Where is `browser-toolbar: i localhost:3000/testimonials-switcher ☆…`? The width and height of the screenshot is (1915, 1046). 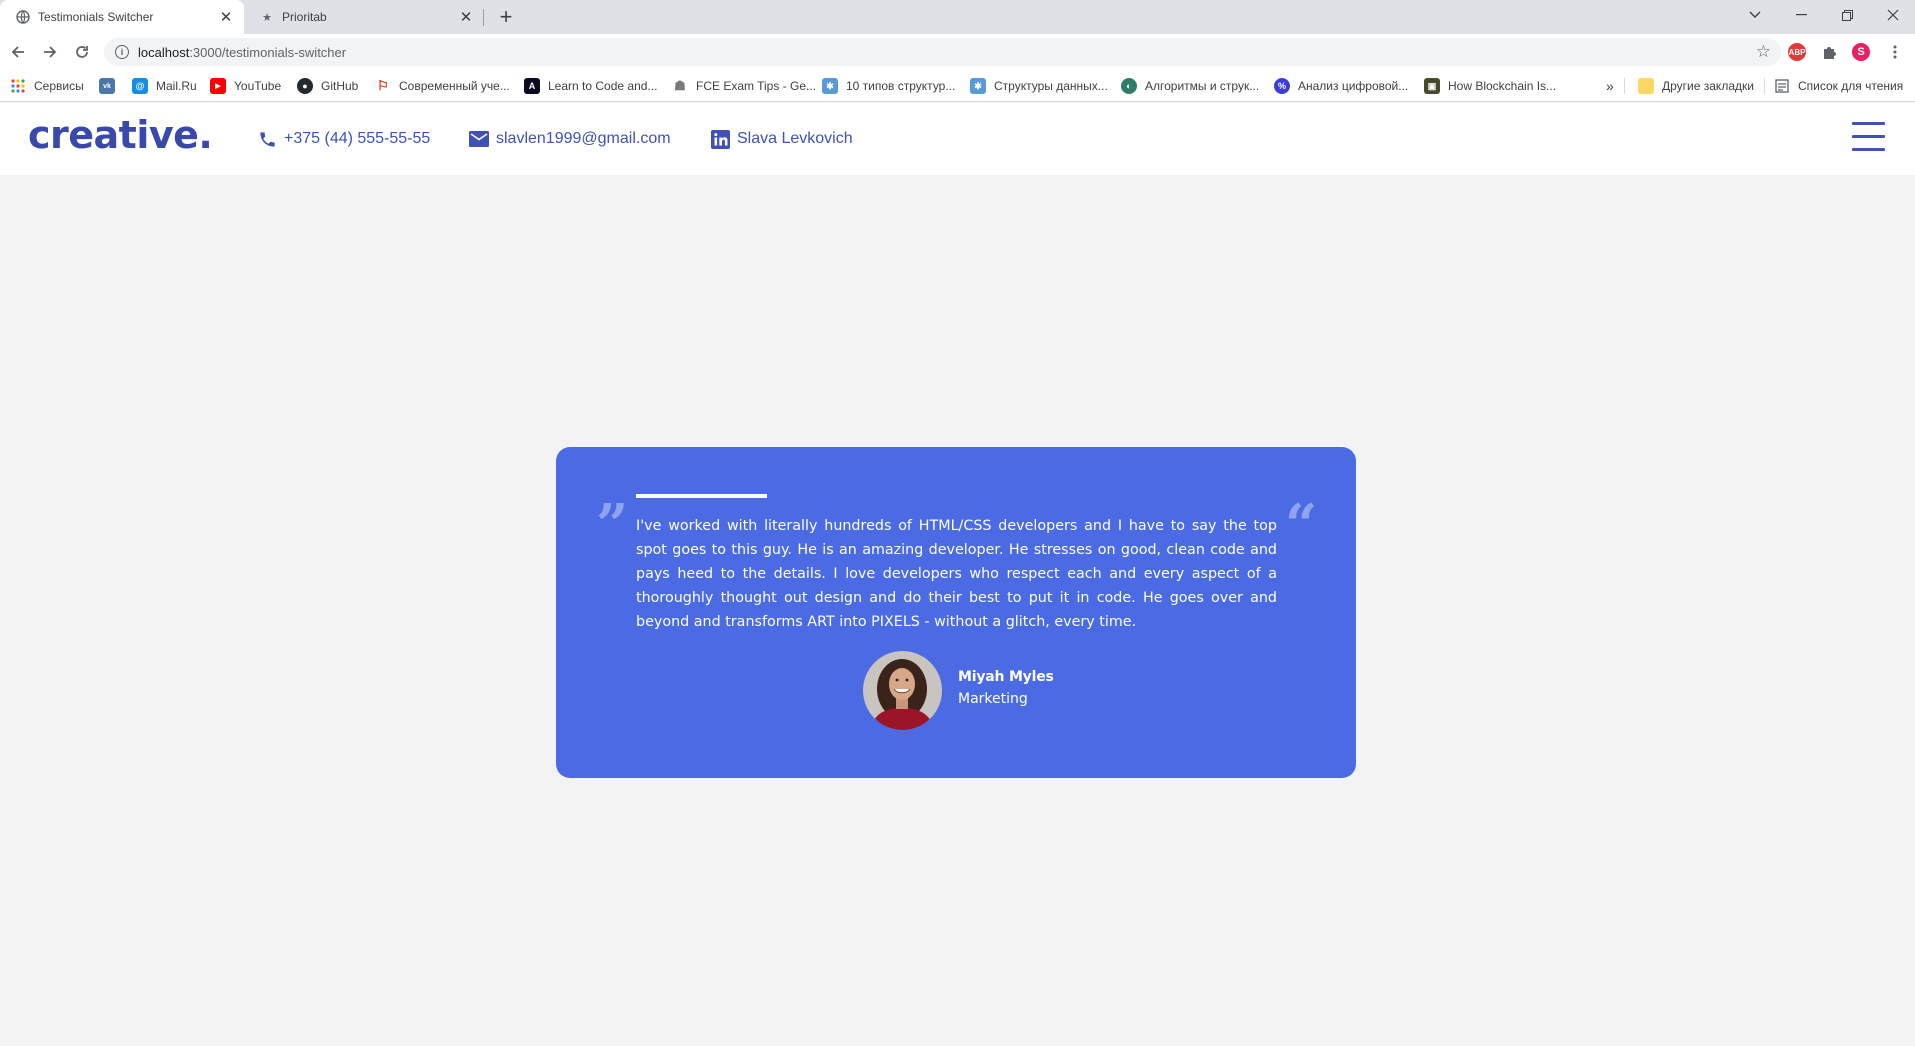 browser-toolbar: i localhost:3000/testimonials-switcher ☆… is located at coordinates (957, 52).